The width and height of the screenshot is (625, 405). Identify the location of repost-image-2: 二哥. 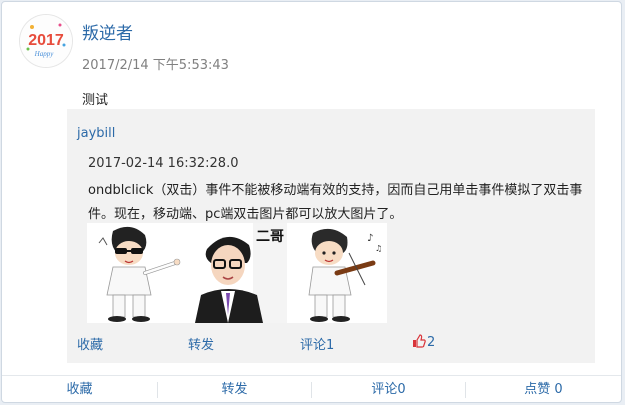
(237, 273).